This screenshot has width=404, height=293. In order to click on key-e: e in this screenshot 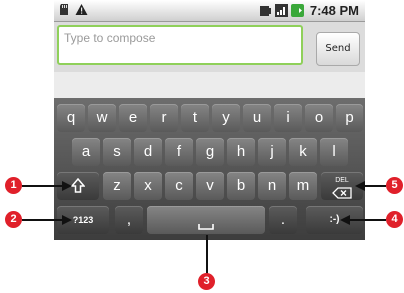, I will do `click(133, 118)`.